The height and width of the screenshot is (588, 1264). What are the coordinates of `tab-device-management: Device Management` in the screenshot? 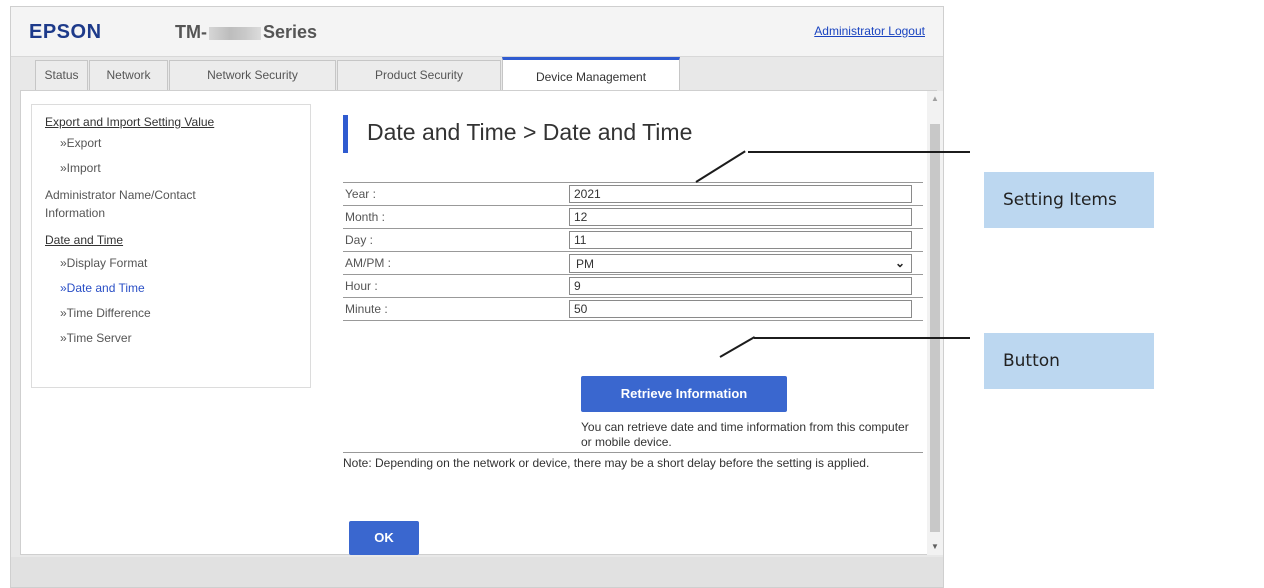 It's located at (591, 73).